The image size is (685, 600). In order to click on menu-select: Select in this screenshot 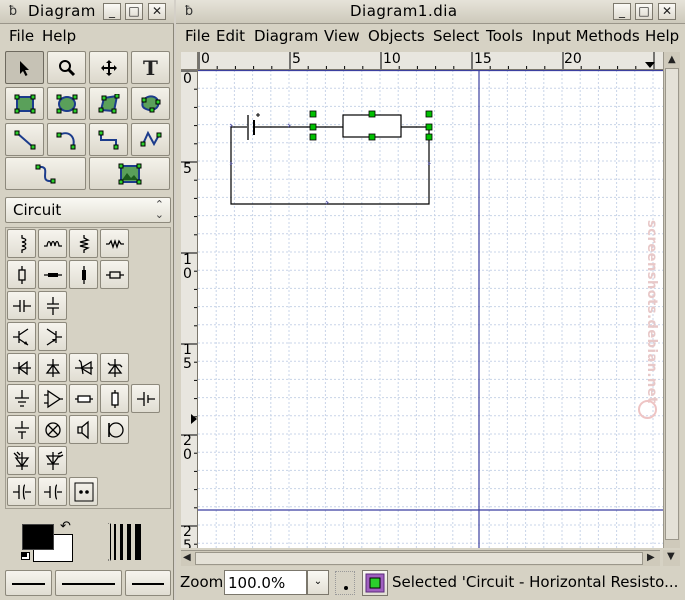, I will do `click(456, 36)`.